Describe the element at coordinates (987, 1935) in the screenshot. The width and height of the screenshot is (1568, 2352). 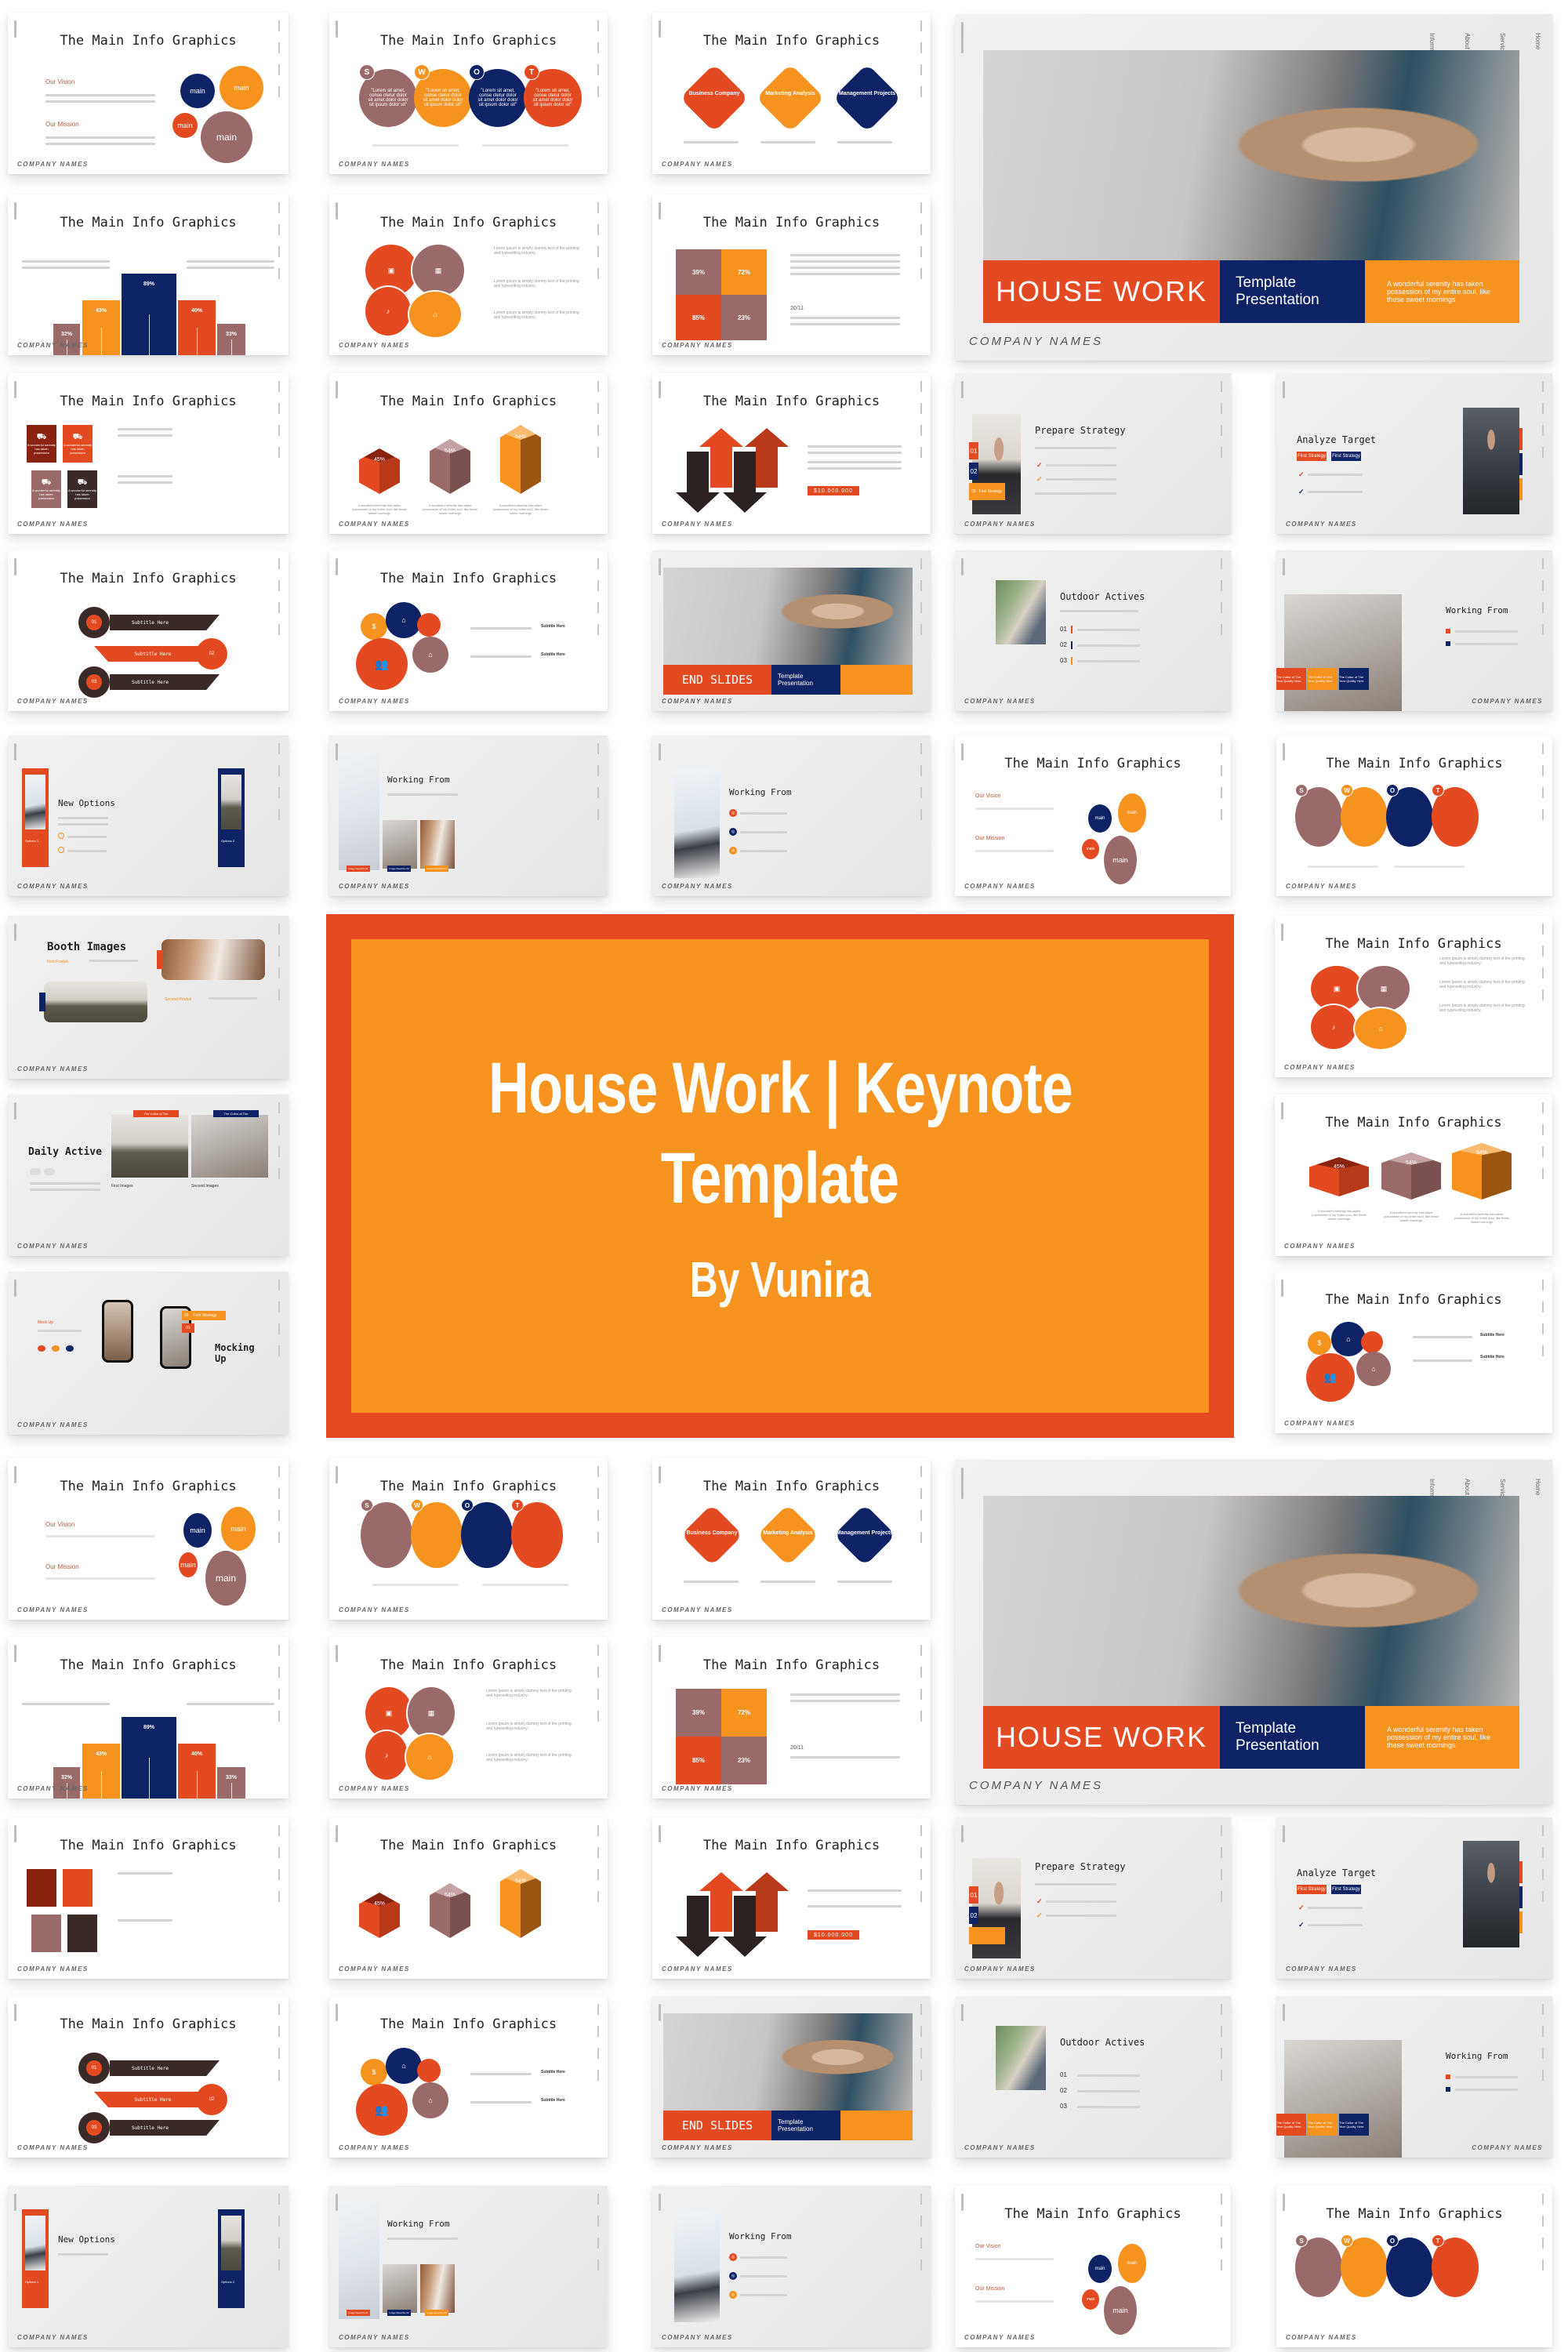
I see `strategy-badge-active` at that location.